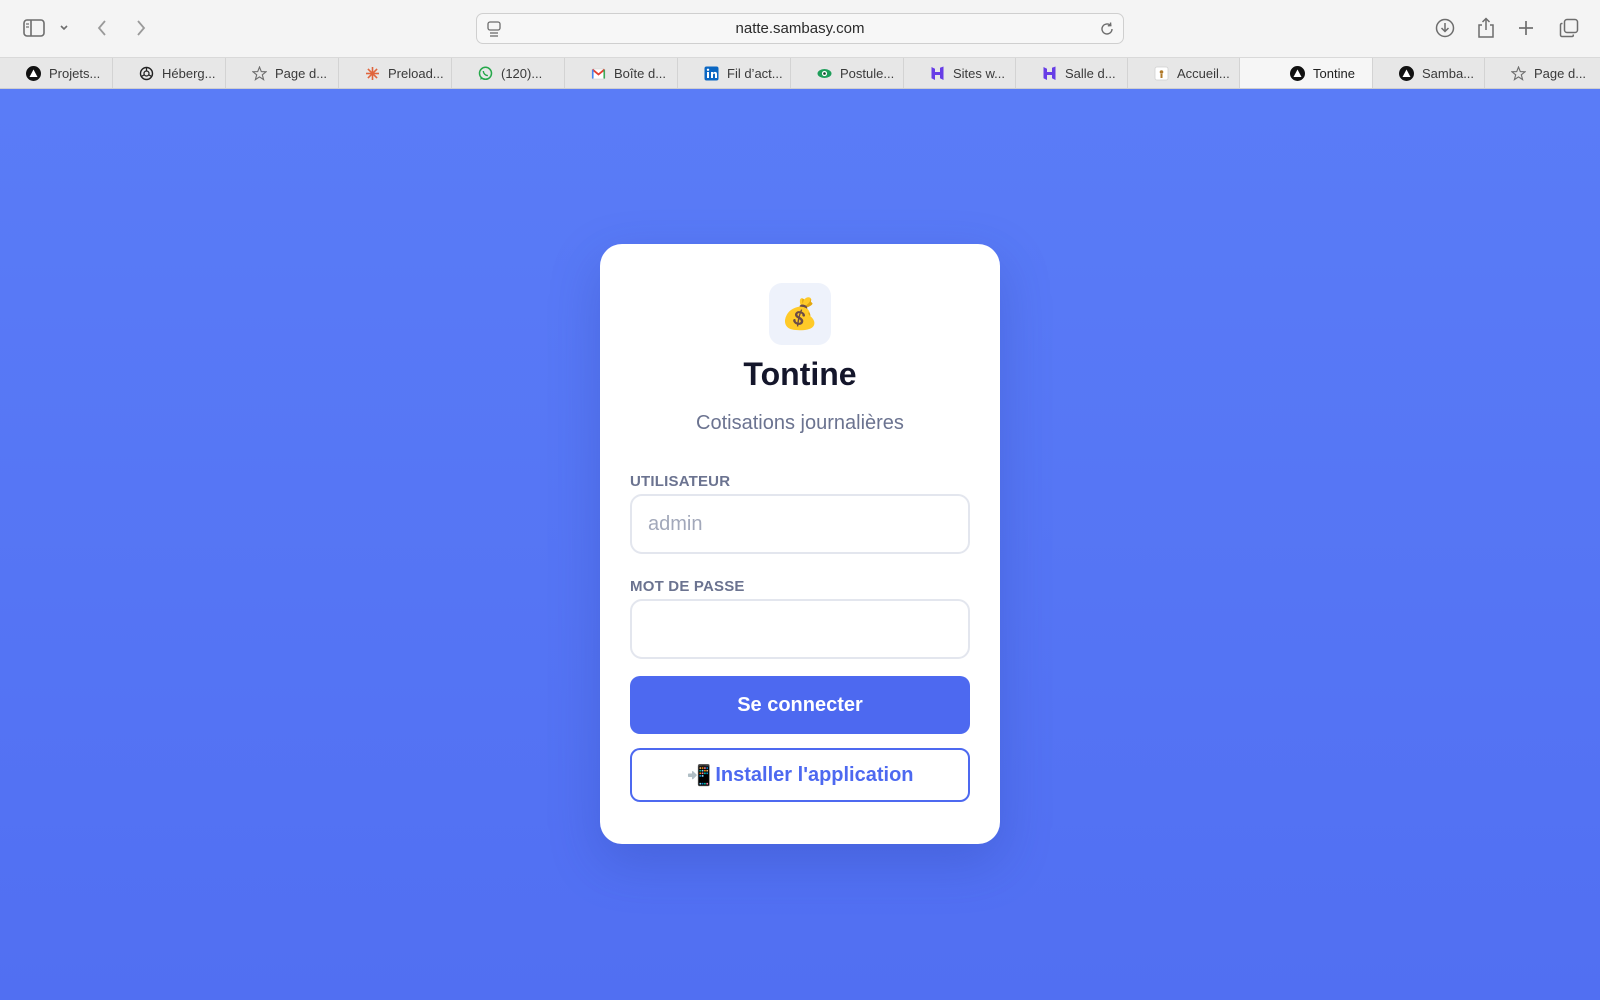 The image size is (1600, 1000). What do you see at coordinates (800, 374) in the screenshot?
I see `app-title: Tontine` at bounding box center [800, 374].